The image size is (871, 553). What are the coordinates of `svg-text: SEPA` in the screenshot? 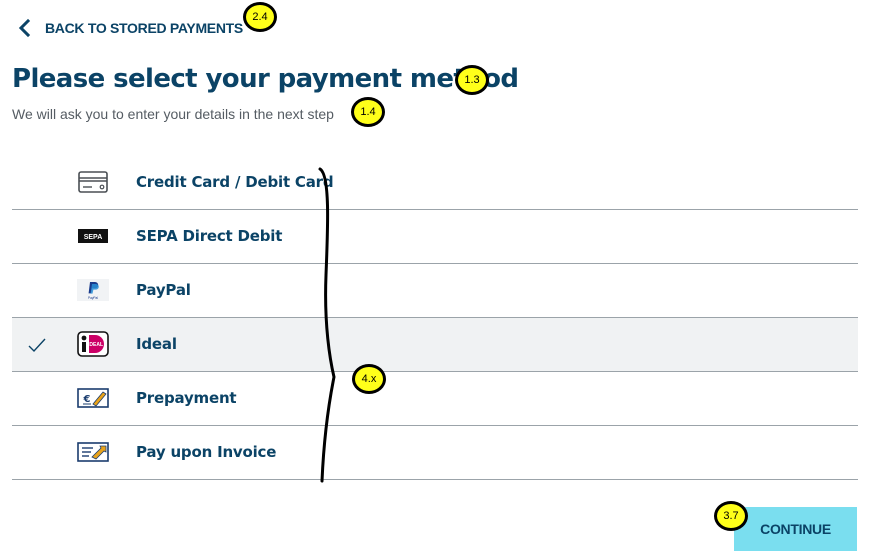 It's located at (93, 237).